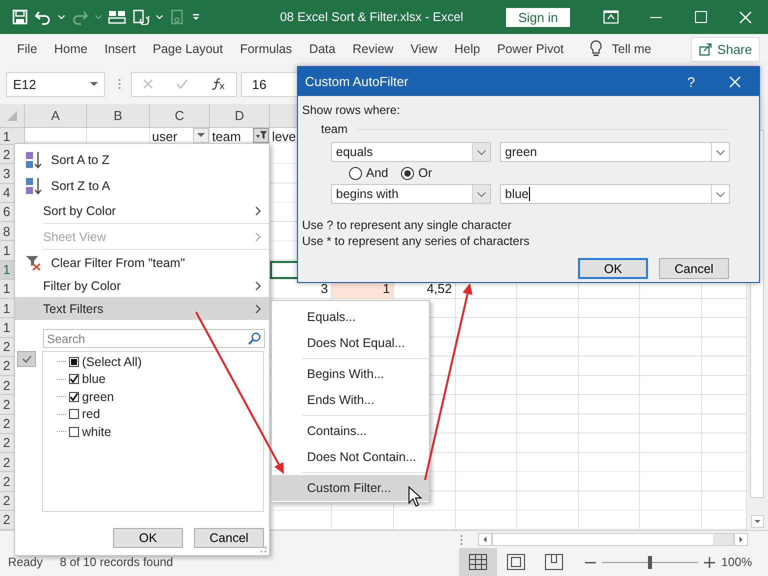 The height and width of the screenshot is (576, 768). I want to click on field-label: team, so click(334, 129).